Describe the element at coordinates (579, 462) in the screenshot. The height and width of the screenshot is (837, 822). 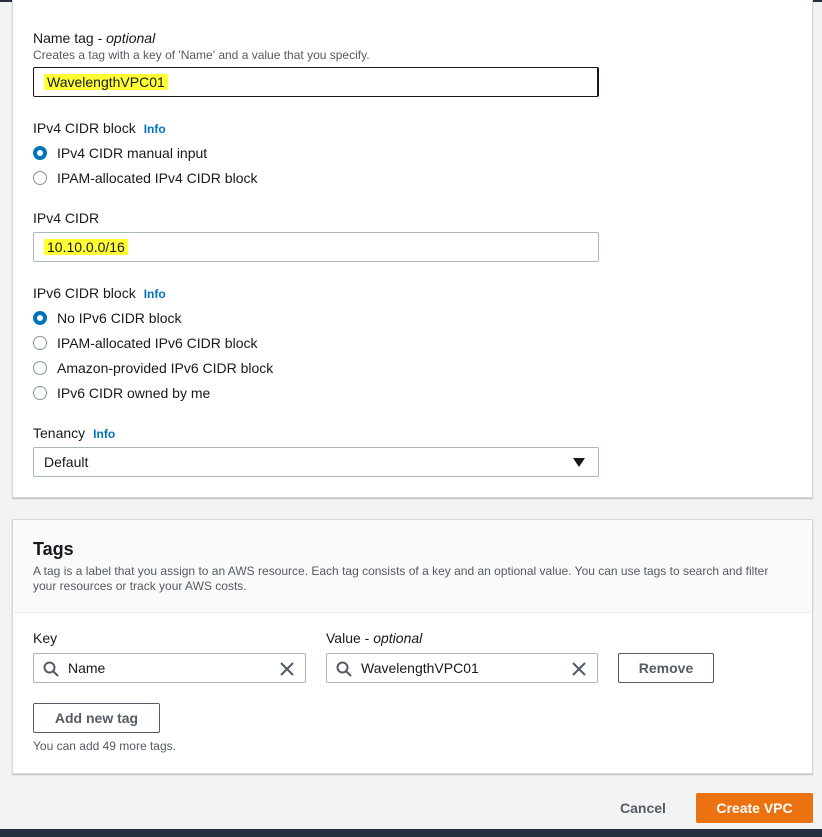
I see `caret-down-icon` at that location.